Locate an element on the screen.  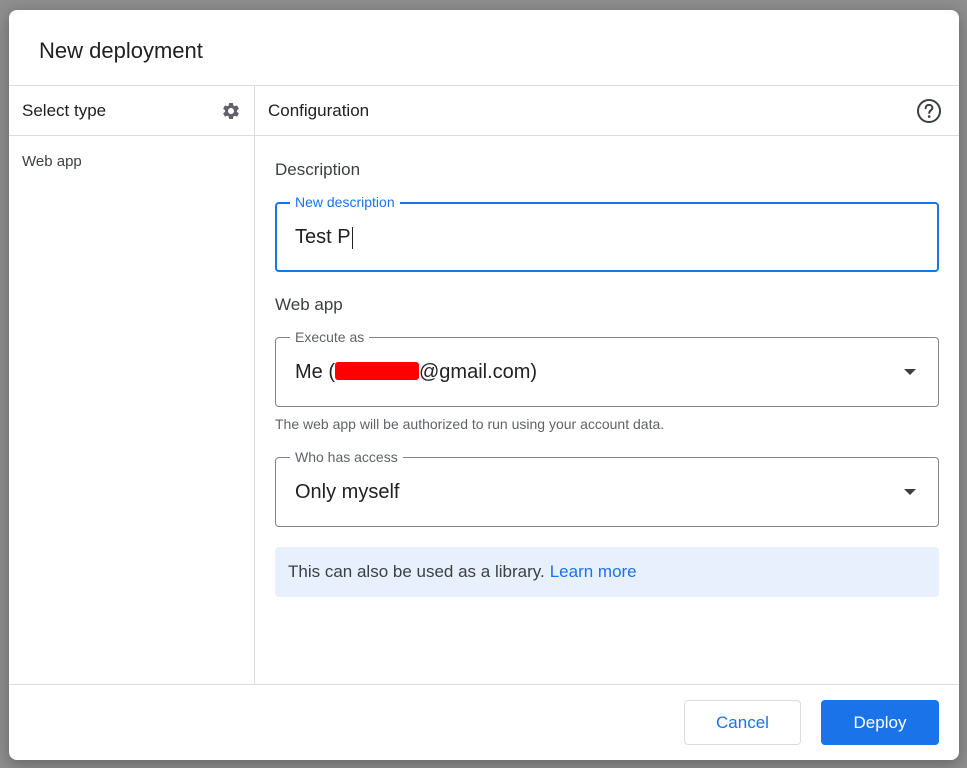
execute-as-value: Me ( @gmail.com) is located at coordinates (416, 372).